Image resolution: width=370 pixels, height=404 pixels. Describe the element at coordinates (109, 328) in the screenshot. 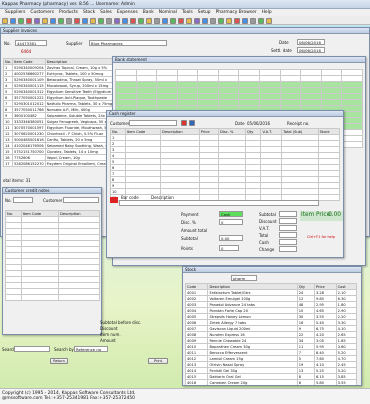

I see `credit-discount-label: Discount` at that location.